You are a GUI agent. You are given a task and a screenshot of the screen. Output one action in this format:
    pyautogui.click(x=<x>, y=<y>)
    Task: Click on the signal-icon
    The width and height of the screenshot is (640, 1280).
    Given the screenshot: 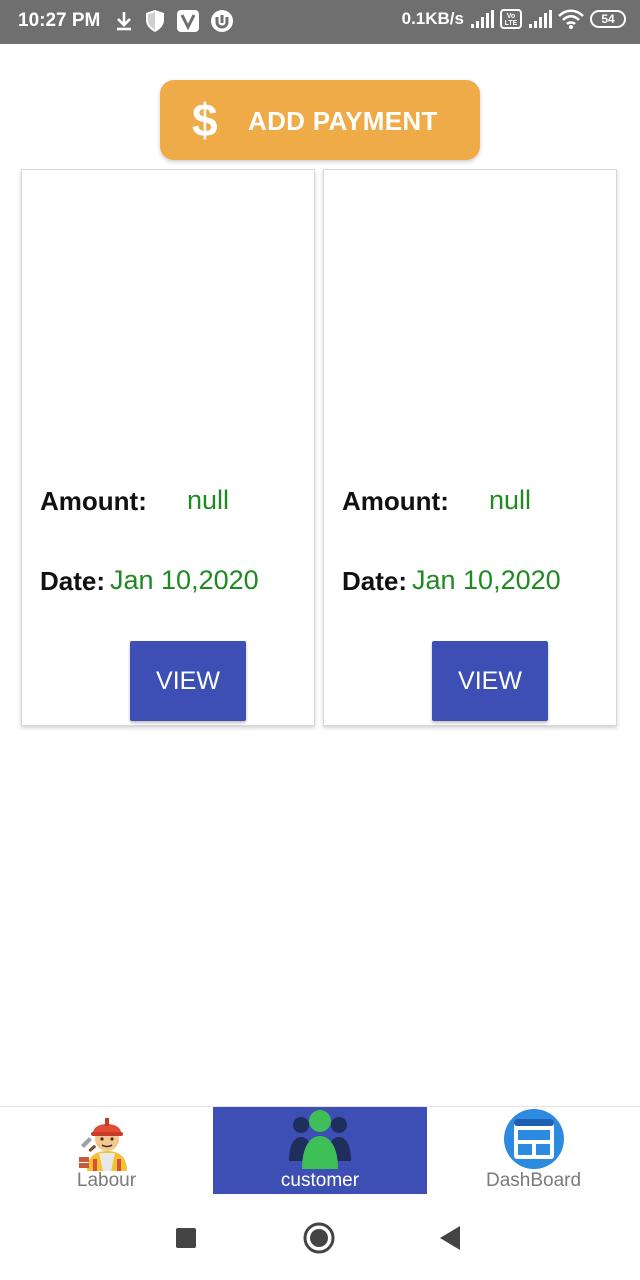 What is the action you would take?
    pyautogui.click(x=482, y=19)
    